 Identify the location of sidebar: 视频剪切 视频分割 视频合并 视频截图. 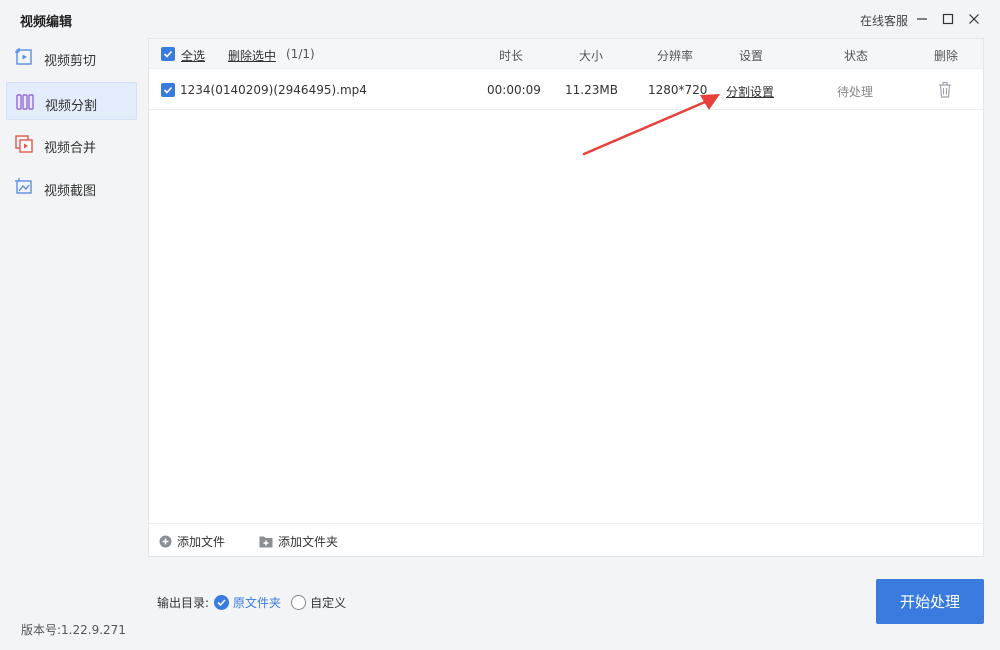
(72, 338).